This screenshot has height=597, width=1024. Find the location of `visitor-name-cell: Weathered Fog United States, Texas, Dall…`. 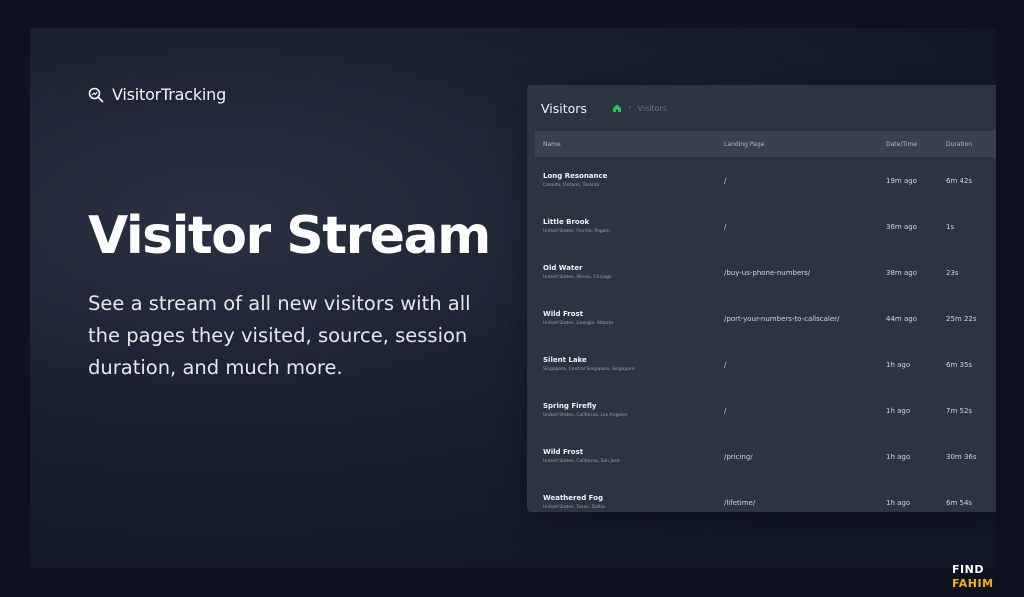

visitor-name-cell: Weathered Fog United States, Texas, Dall… is located at coordinates (574, 502).